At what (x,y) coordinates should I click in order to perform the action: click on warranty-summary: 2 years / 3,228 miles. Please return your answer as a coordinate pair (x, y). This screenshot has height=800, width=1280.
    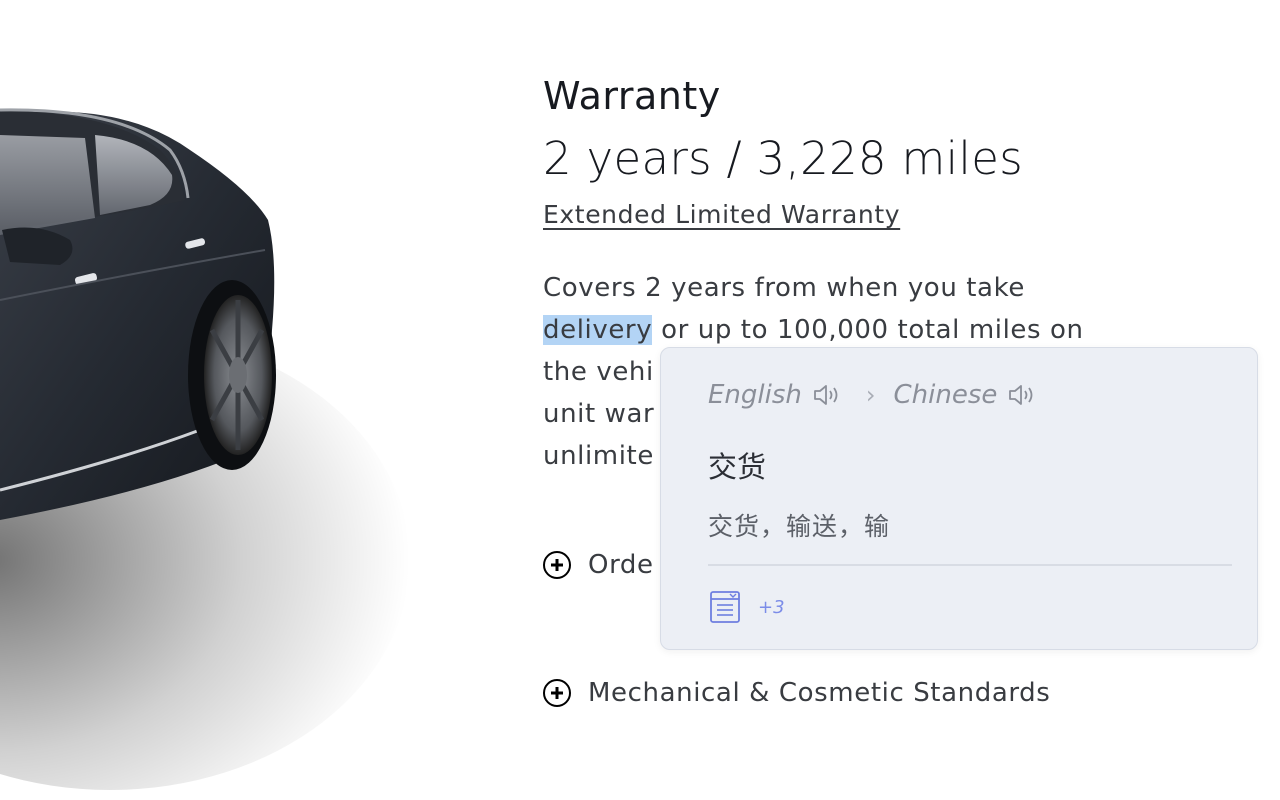
    Looking at the image, I should click on (783, 158).